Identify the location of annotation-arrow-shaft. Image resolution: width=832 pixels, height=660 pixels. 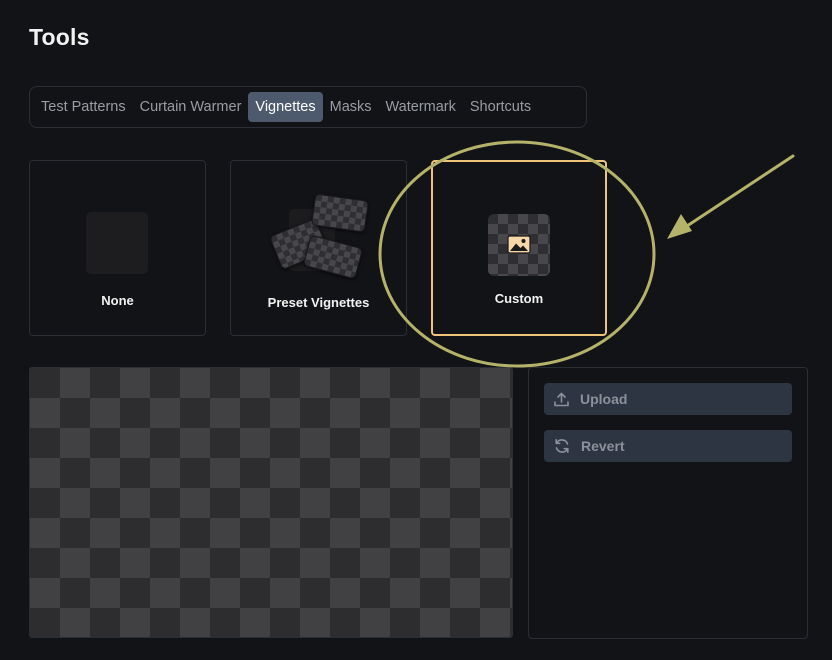
(738, 192).